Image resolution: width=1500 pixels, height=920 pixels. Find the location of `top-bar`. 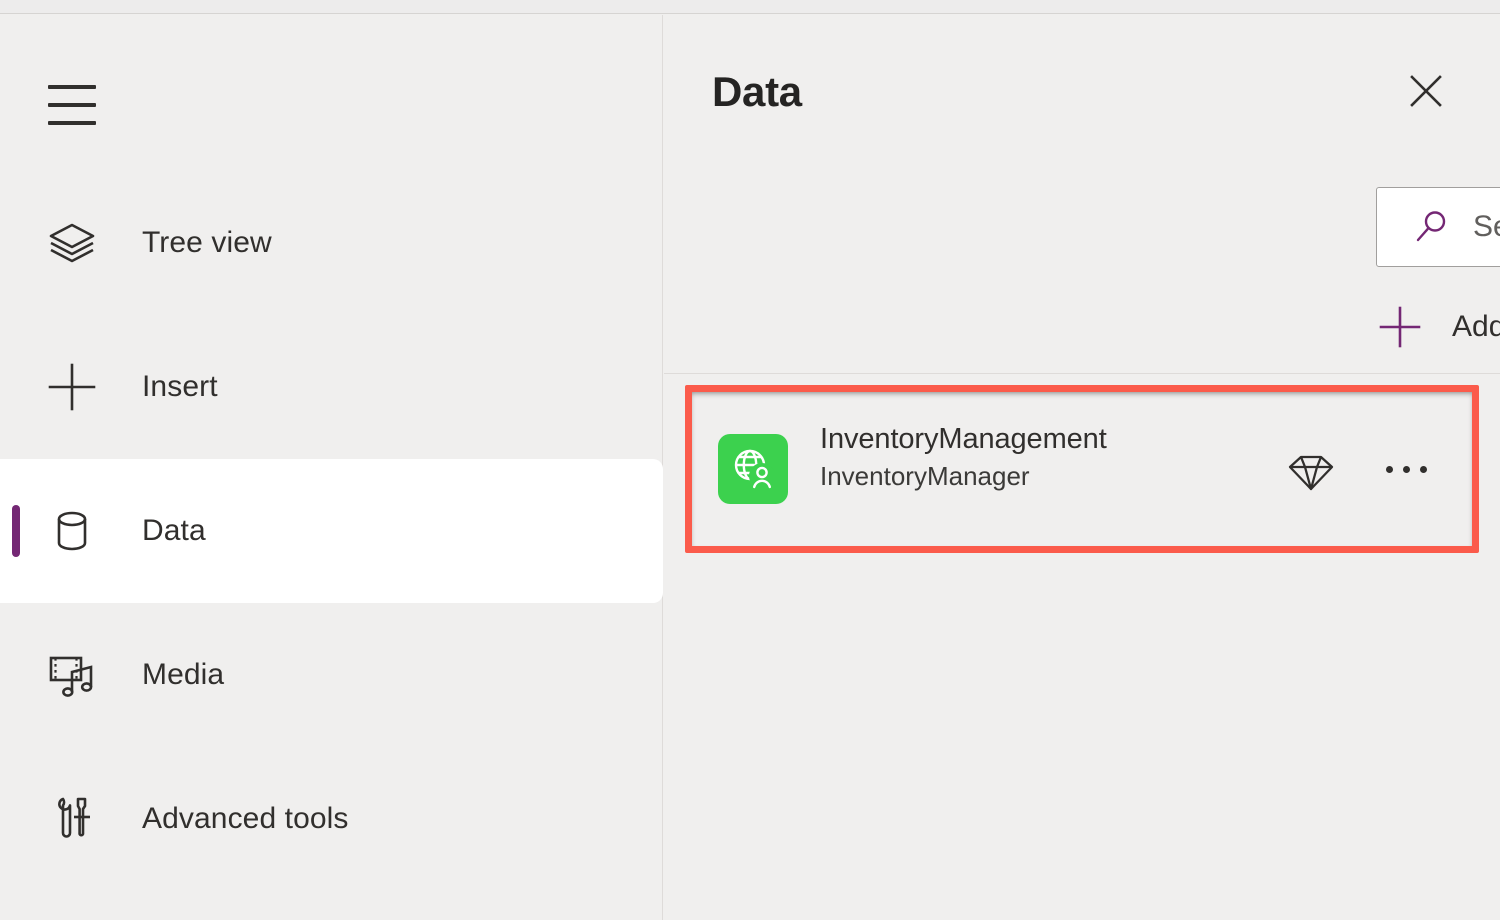

top-bar is located at coordinates (750, 7).